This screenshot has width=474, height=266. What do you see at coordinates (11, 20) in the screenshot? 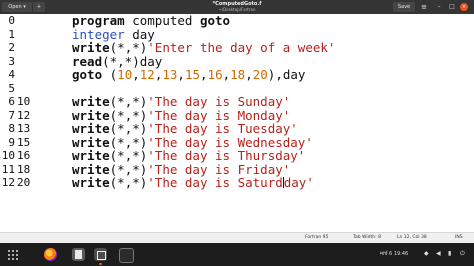
I see `line-number: 0` at bounding box center [11, 20].